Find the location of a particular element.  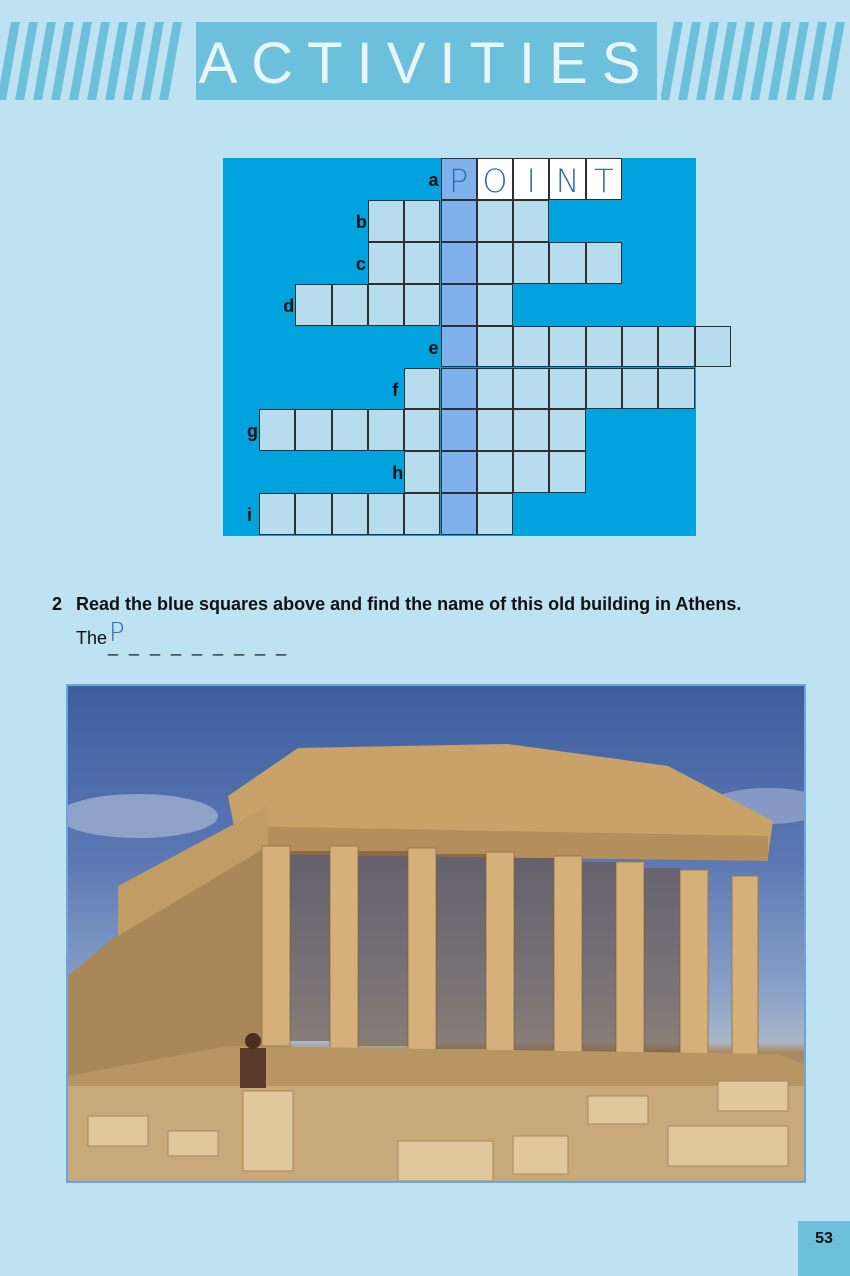

clue-label-g: g is located at coordinates (252, 431).